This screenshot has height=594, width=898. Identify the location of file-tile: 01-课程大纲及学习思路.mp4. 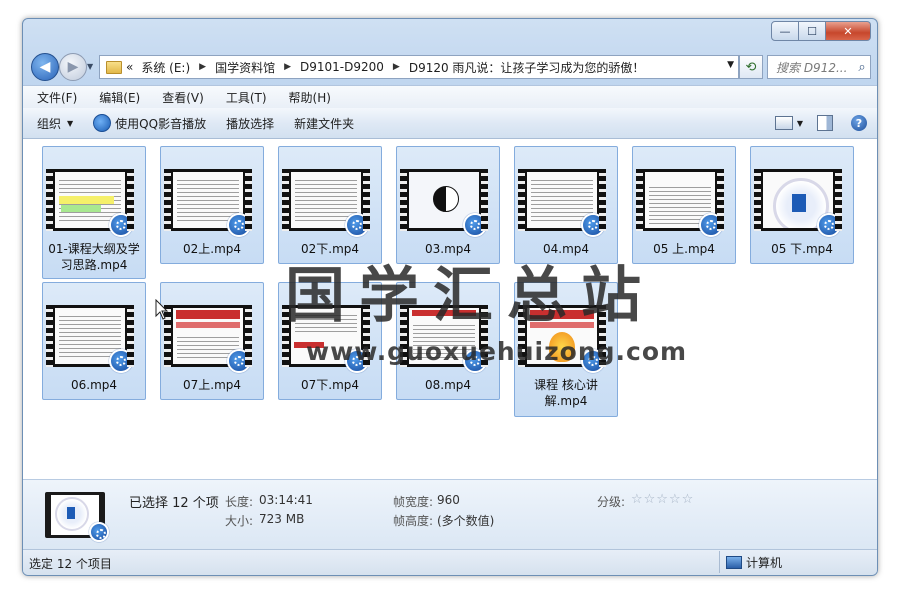
(94, 212).